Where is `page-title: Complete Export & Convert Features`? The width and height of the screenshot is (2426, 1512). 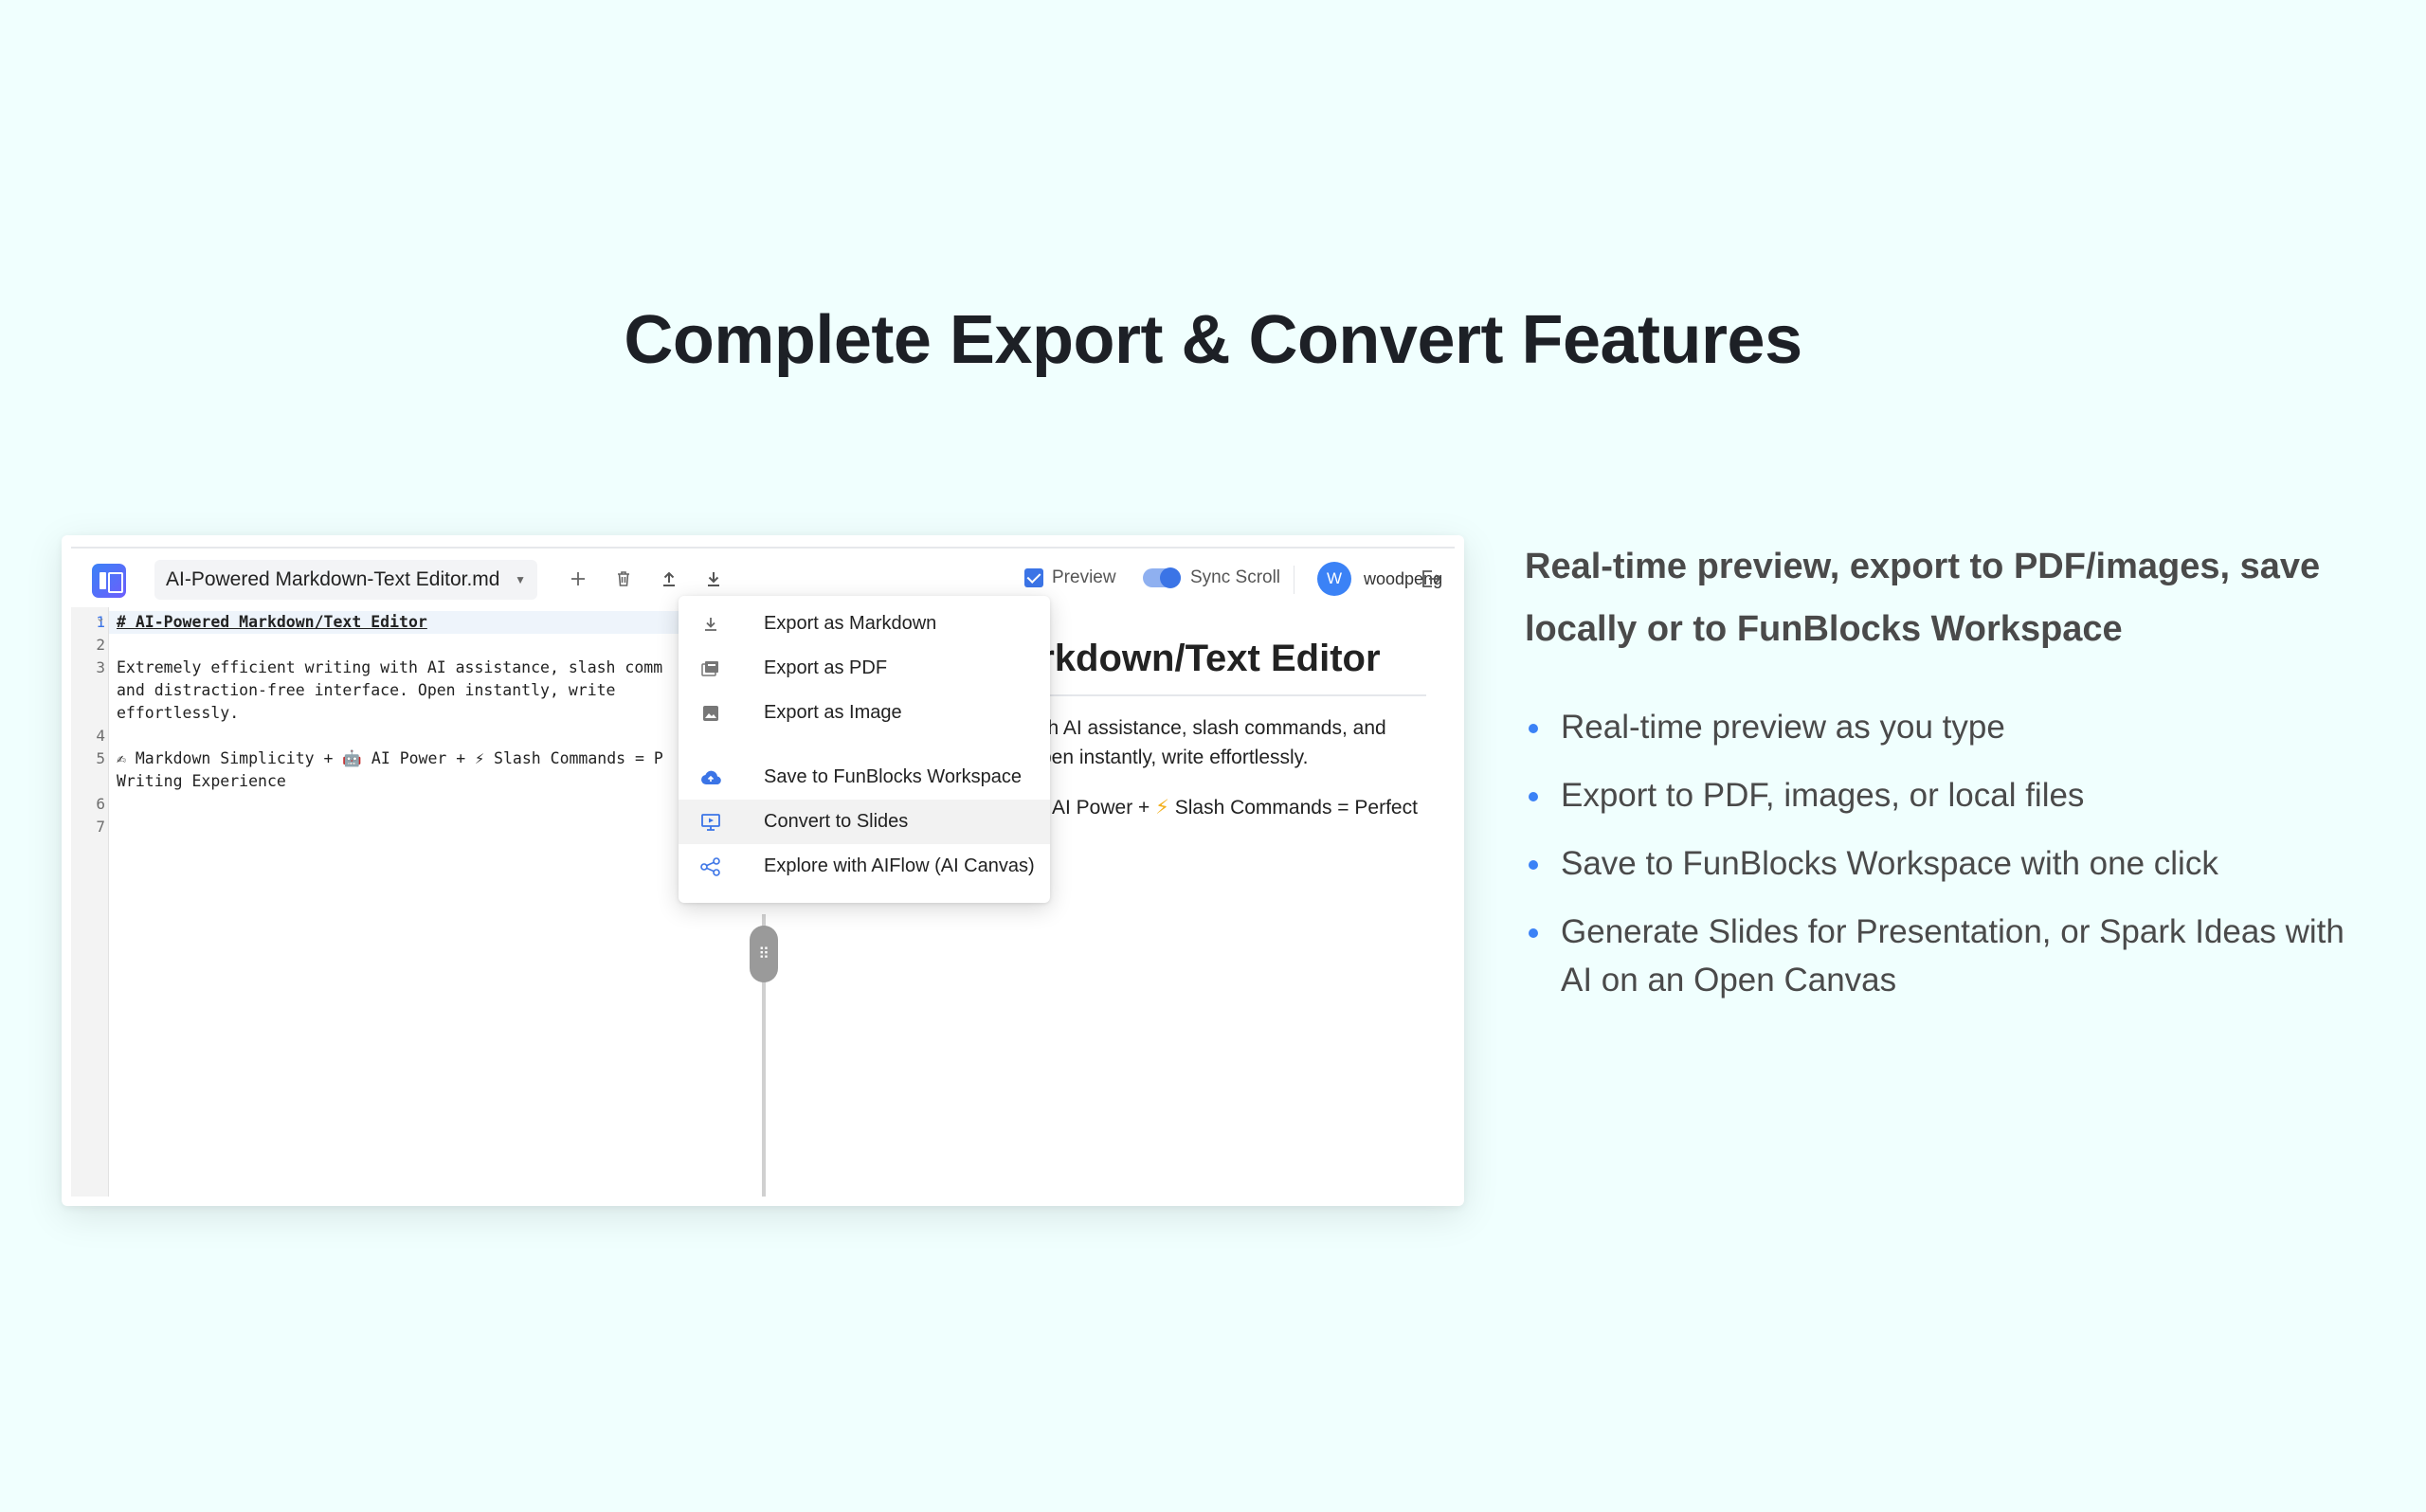 page-title: Complete Export & Convert Features is located at coordinates (1213, 340).